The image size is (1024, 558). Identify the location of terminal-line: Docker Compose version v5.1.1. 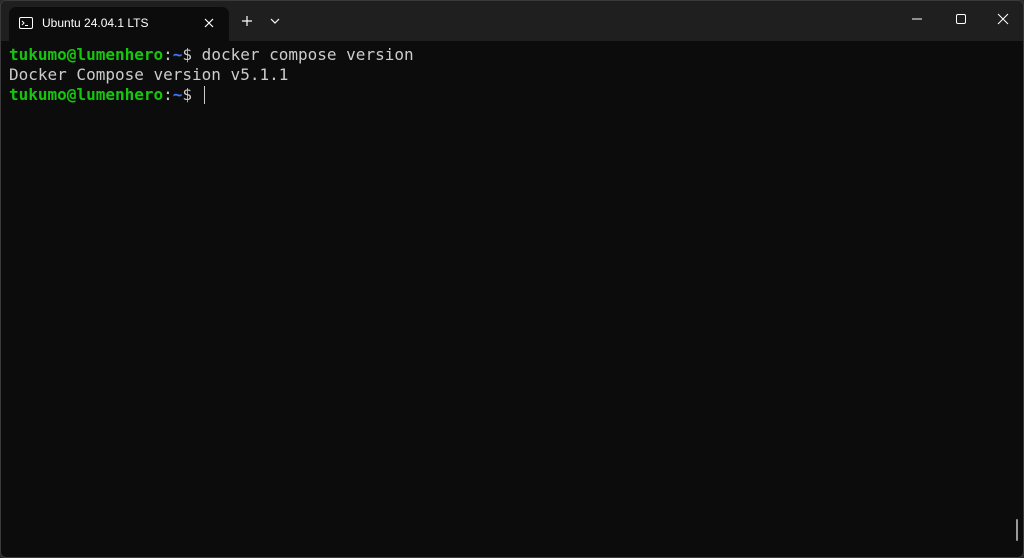
(516, 75).